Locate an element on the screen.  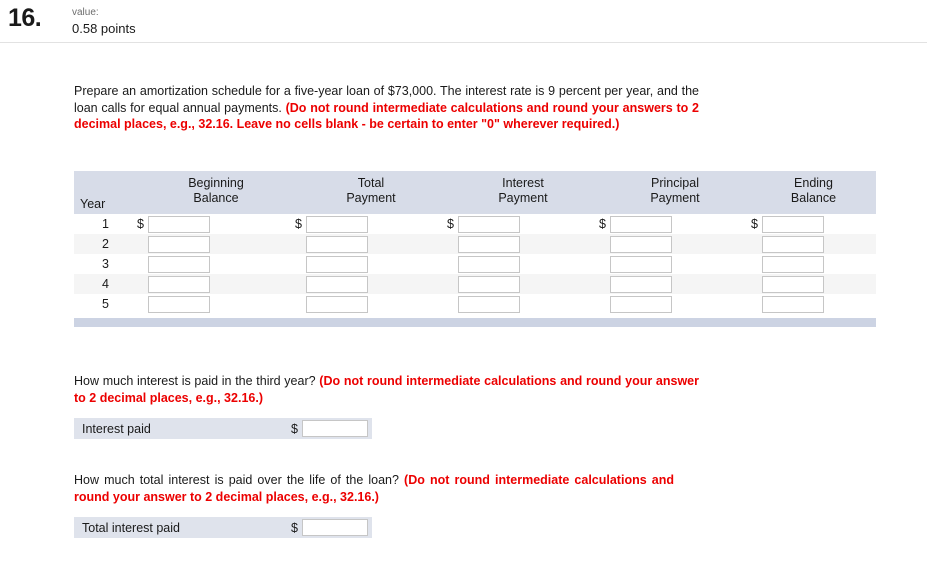
question-number: 16. is located at coordinates (25, 18).